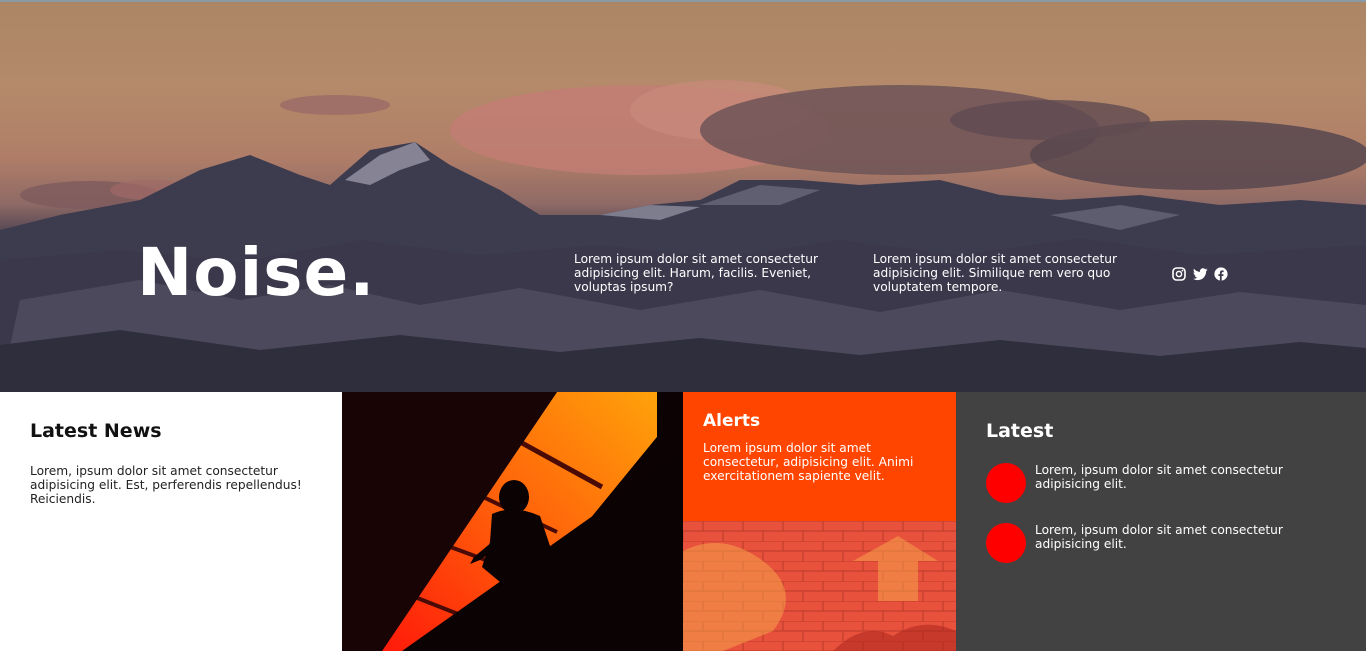 The width and height of the screenshot is (1366, 651). I want to click on social-links, so click(1200, 273).